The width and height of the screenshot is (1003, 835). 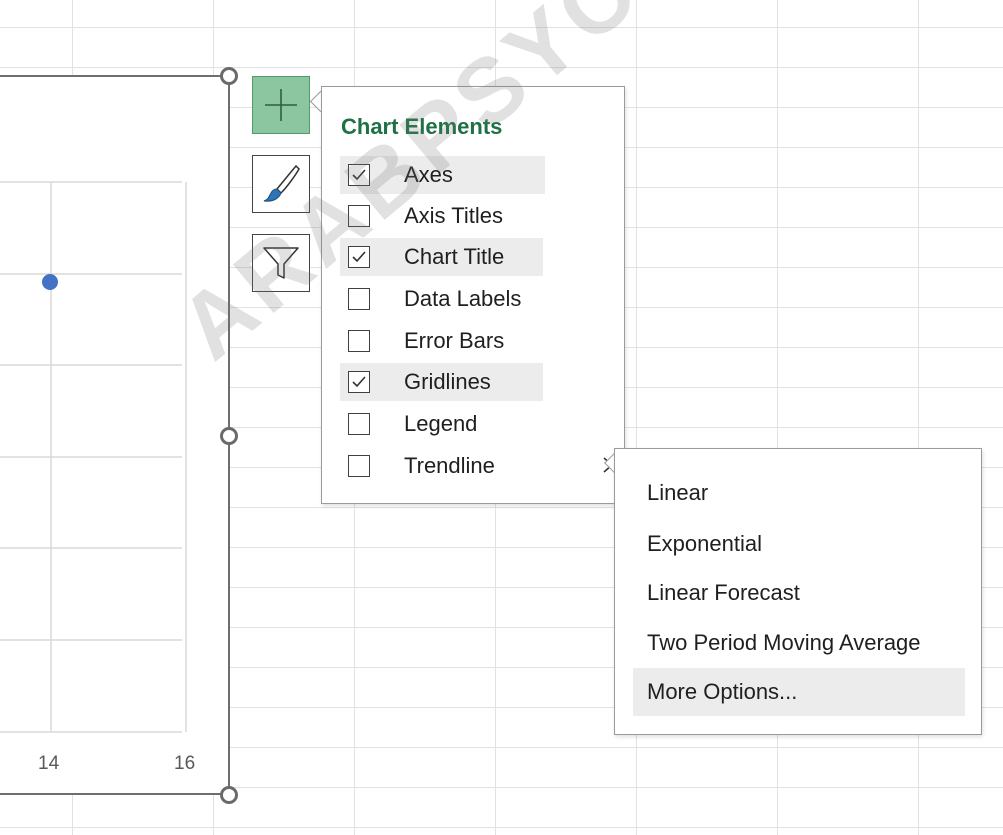 I want to click on trendline-option-exponential: Exponential, so click(x=799, y=544).